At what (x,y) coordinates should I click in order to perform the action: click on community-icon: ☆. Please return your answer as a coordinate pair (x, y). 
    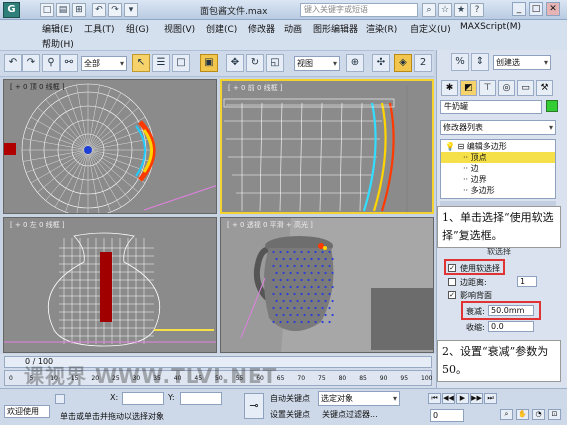
    Looking at the image, I should click on (445, 10).